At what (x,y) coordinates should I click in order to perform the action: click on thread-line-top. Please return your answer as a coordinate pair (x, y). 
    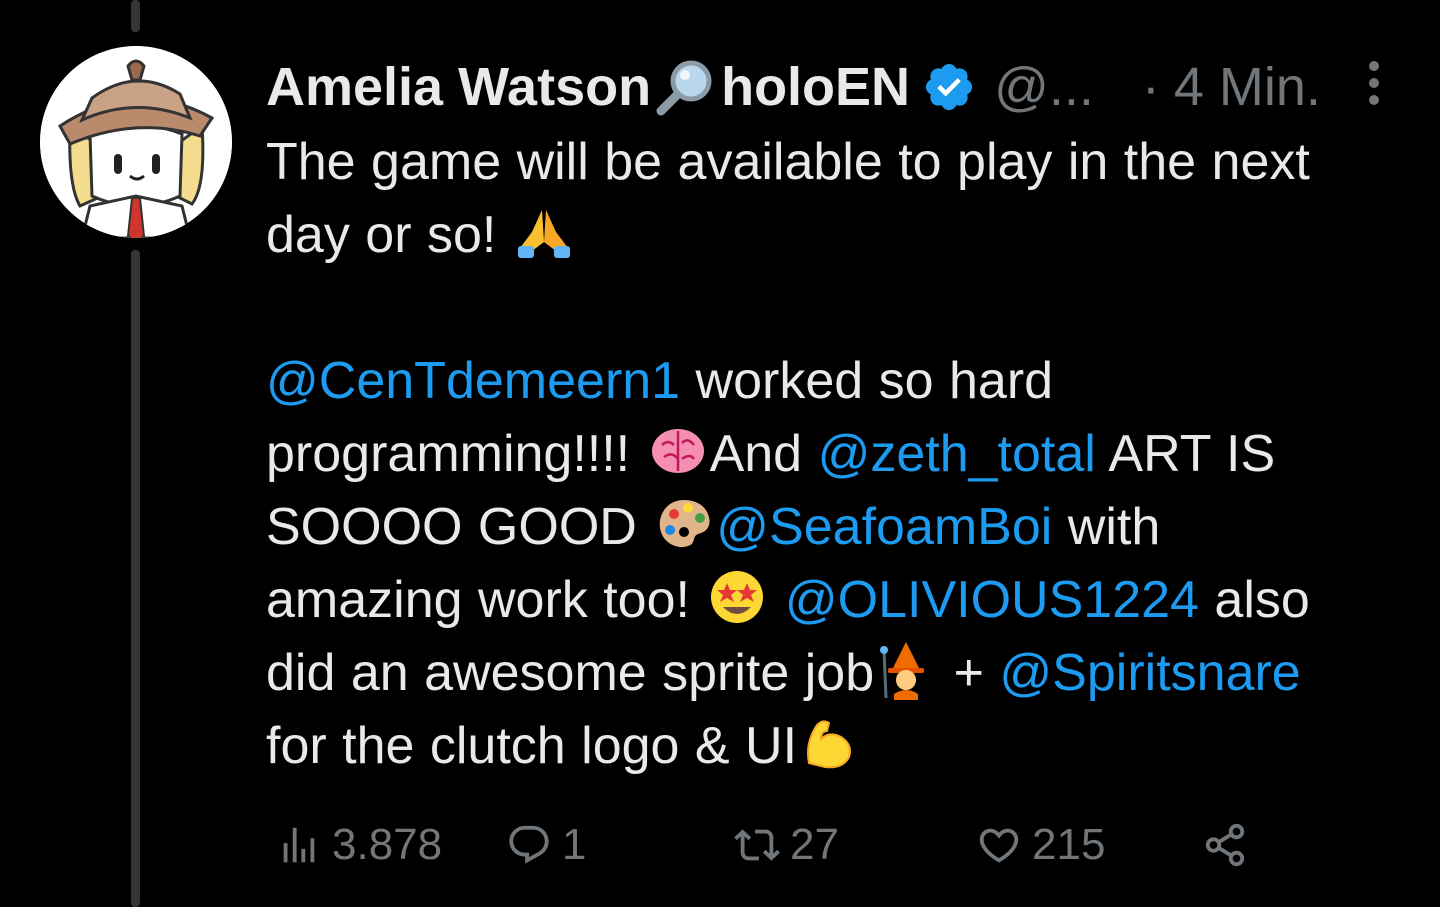
    Looking at the image, I should click on (135, 16).